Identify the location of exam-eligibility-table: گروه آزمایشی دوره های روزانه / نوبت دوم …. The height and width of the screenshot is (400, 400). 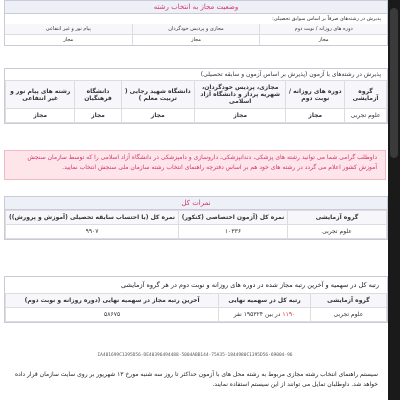
(195, 101).